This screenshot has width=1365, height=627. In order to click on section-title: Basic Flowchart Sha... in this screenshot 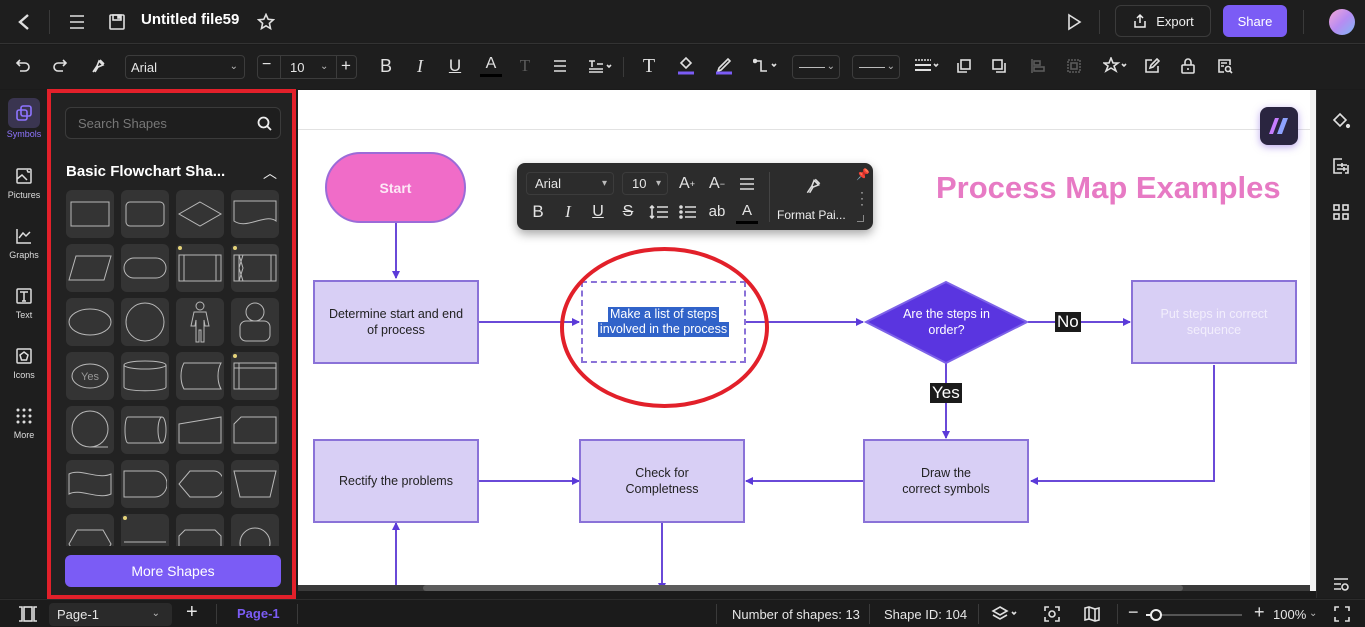, I will do `click(145, 171)`.